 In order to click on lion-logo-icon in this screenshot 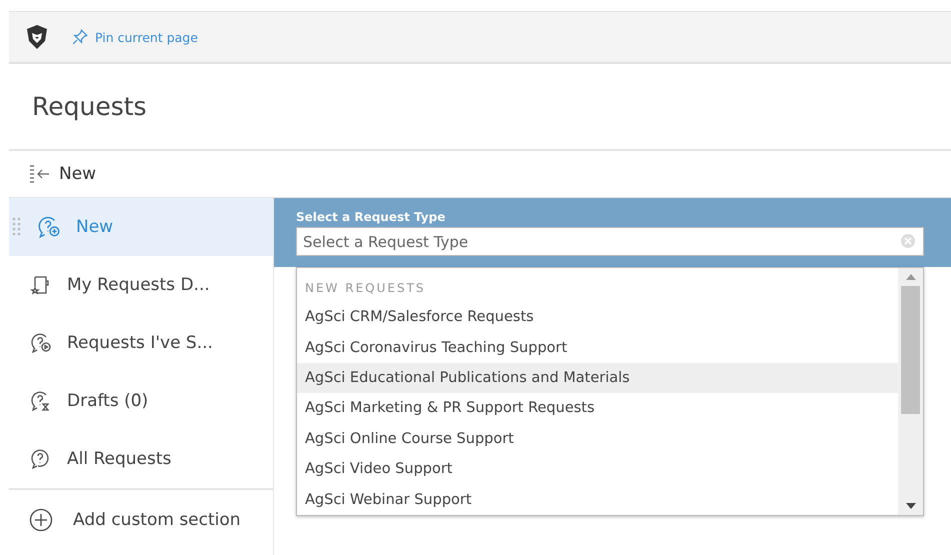, I will do `click(37, 37)`.